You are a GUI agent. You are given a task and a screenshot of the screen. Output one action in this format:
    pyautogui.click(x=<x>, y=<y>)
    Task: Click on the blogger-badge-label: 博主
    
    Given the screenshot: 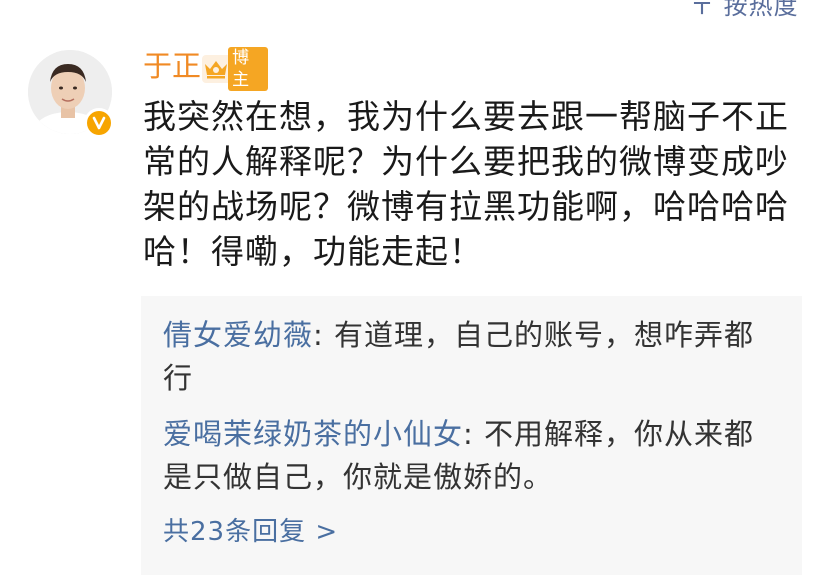 What is the action you would take?
    pyautogui.click(x=248, y=69)
    